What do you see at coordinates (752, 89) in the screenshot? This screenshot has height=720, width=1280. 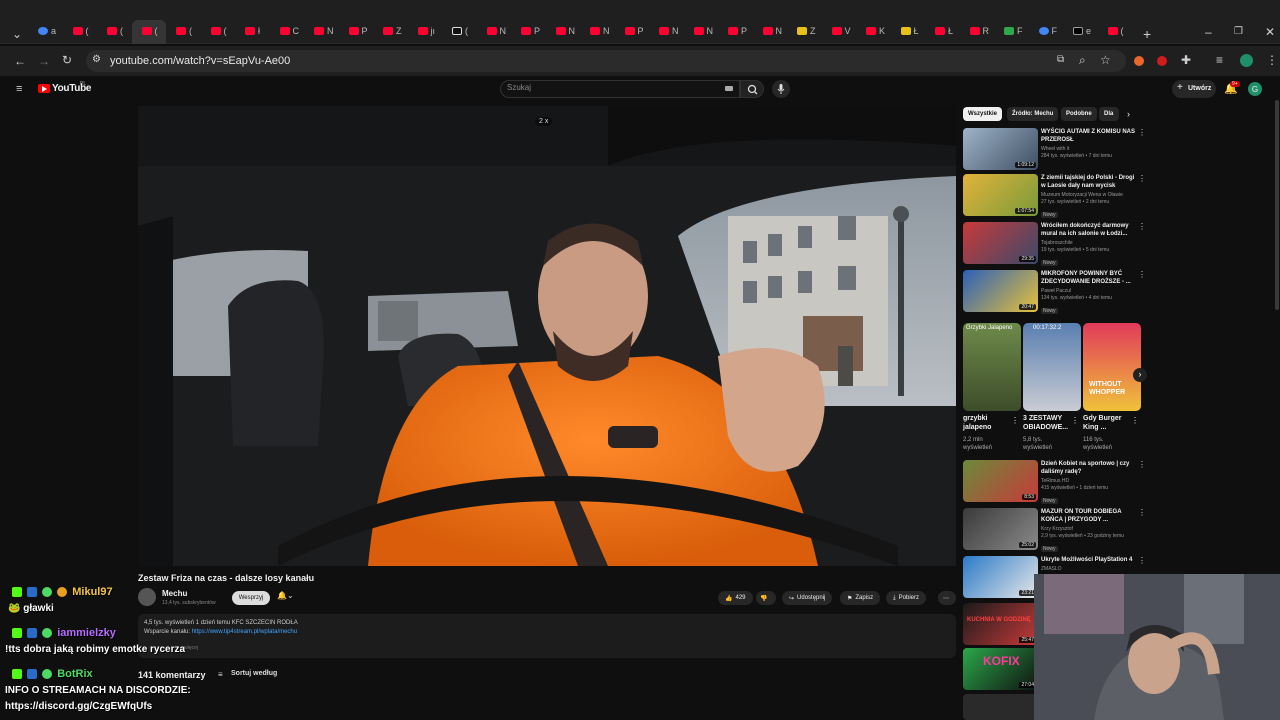 I see `search-button` at bounding box center [752, 89].